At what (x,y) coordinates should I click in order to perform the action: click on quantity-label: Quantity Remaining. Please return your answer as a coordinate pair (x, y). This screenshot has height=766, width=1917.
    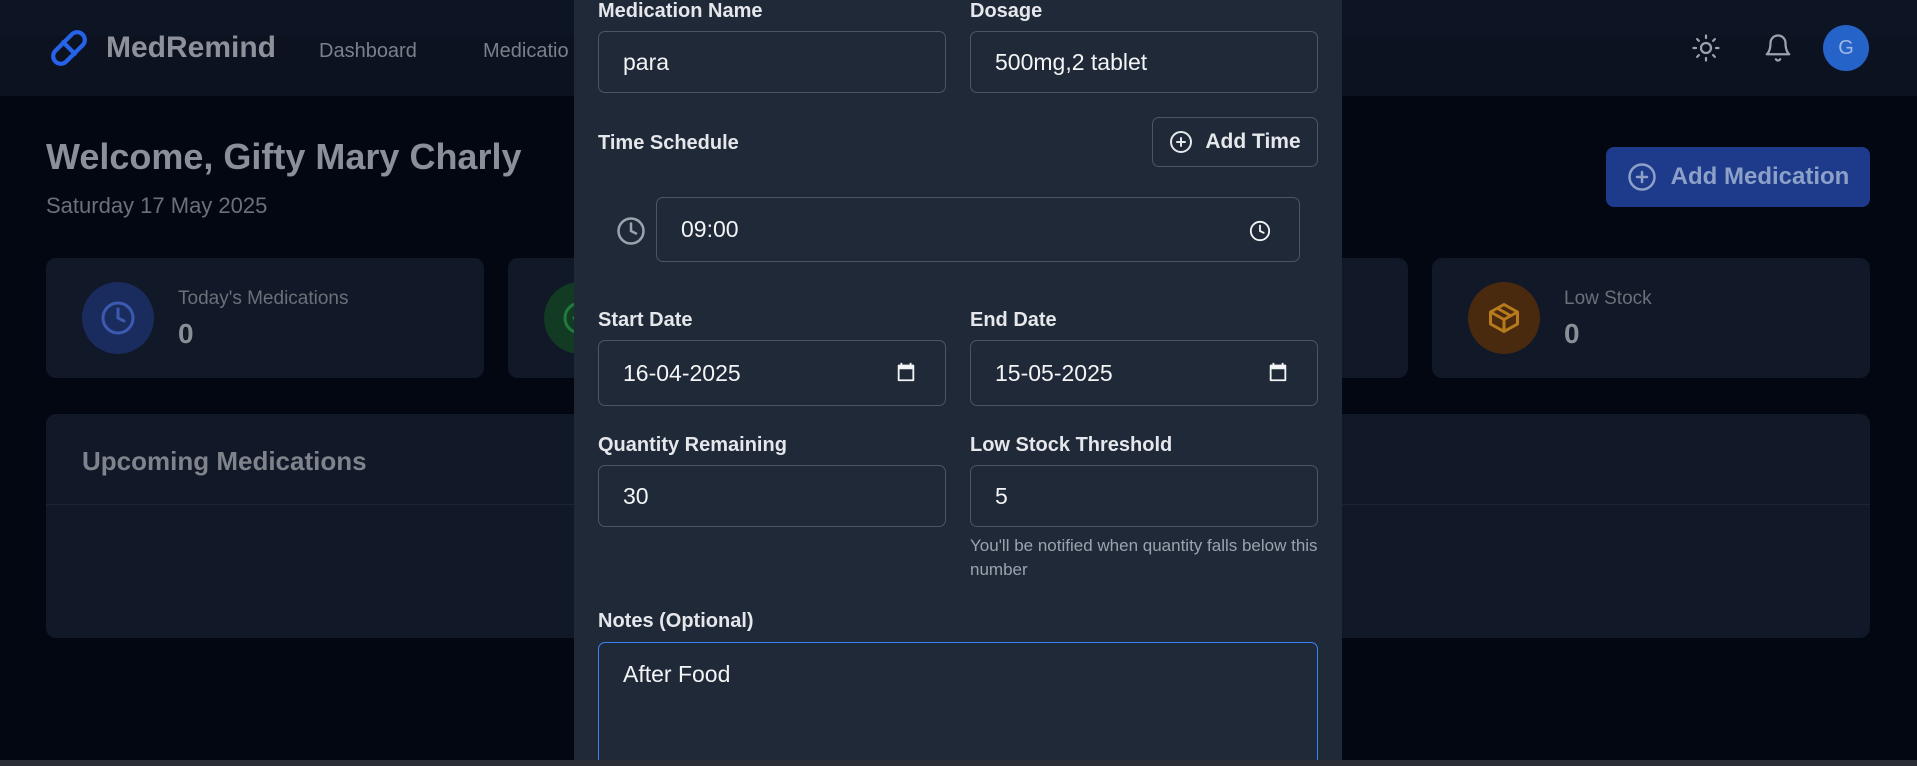
    Looking at the image, I should click on (692, 445).